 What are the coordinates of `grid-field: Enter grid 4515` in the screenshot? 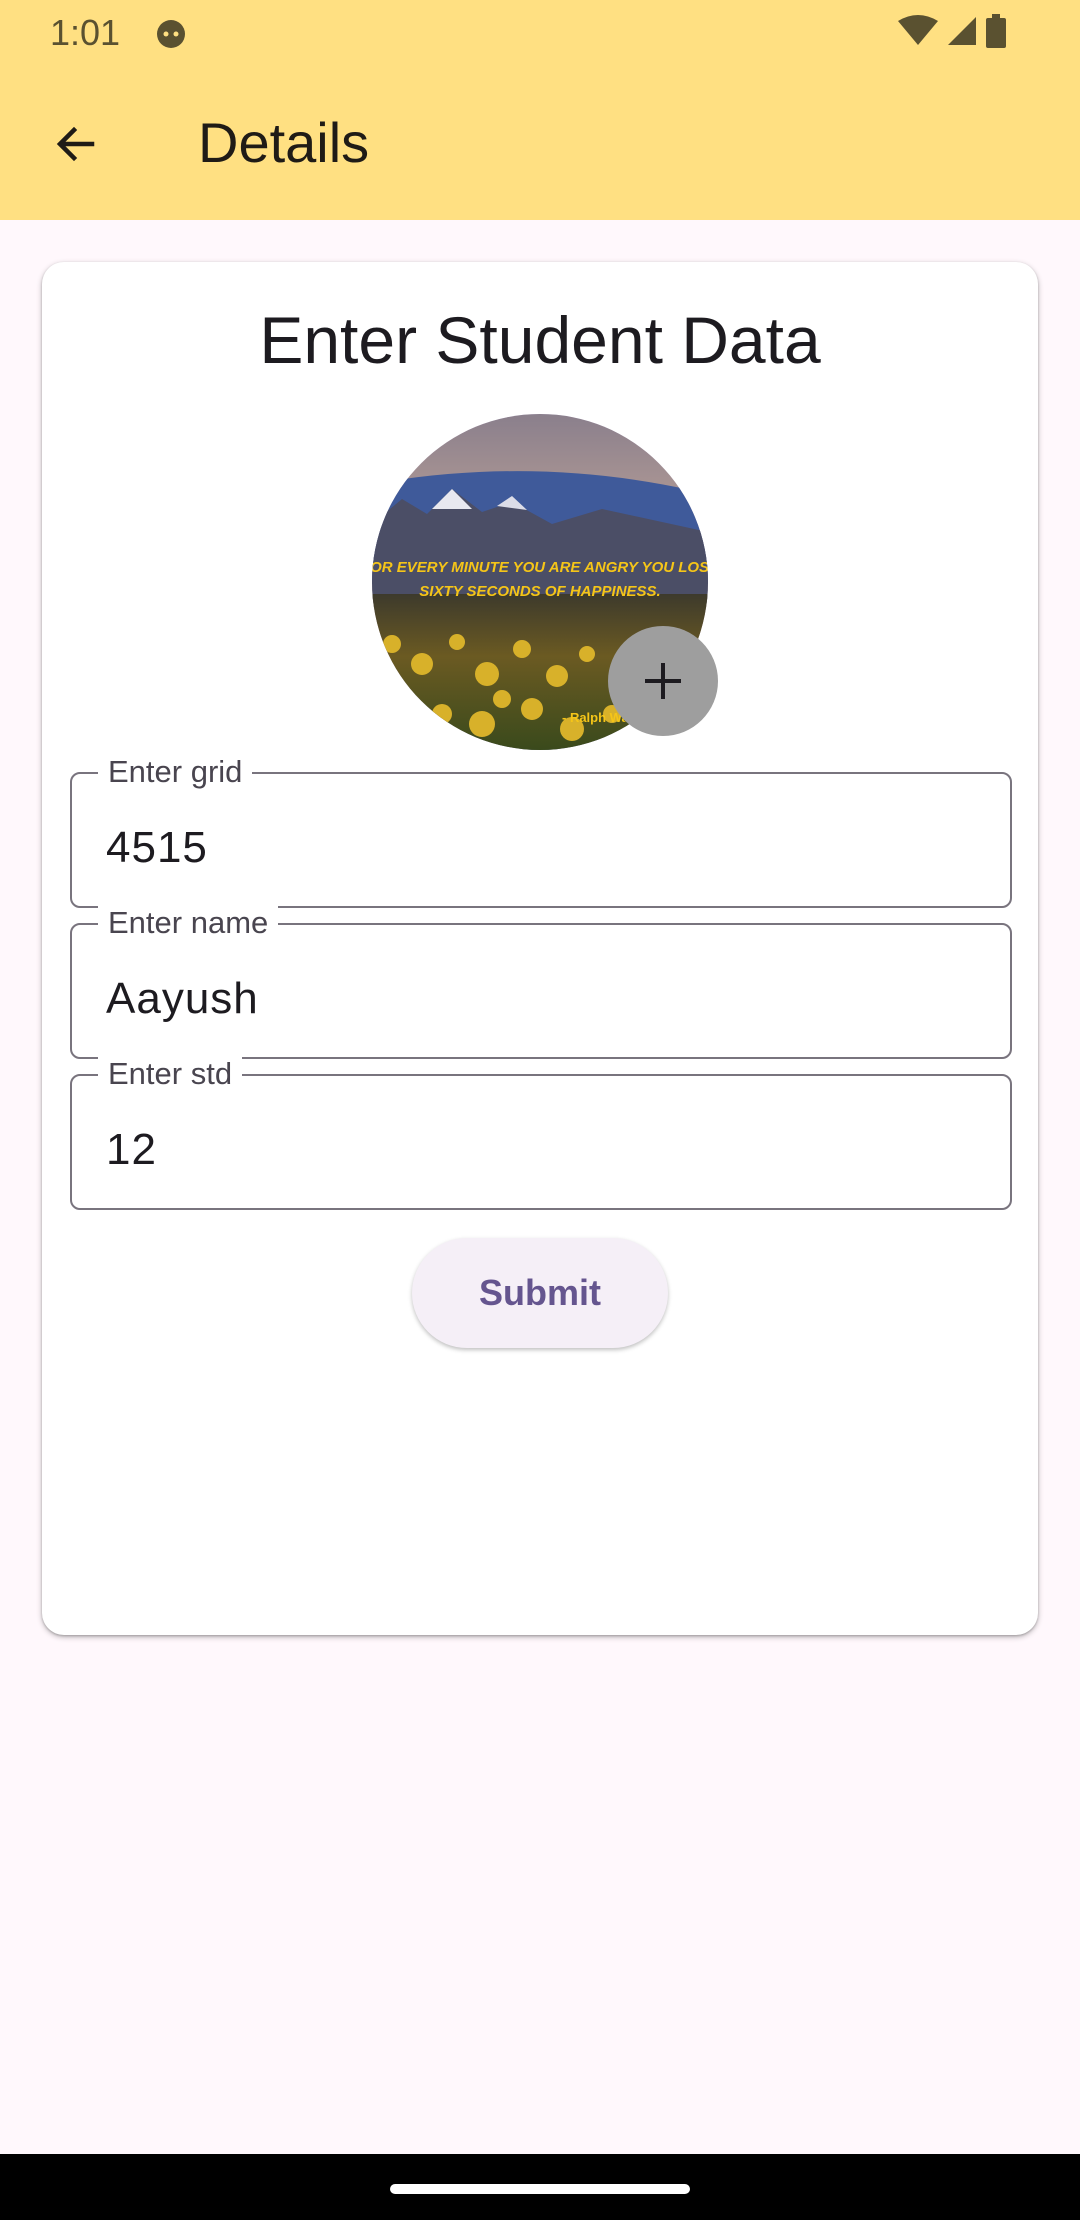 It's located at (541, 830).